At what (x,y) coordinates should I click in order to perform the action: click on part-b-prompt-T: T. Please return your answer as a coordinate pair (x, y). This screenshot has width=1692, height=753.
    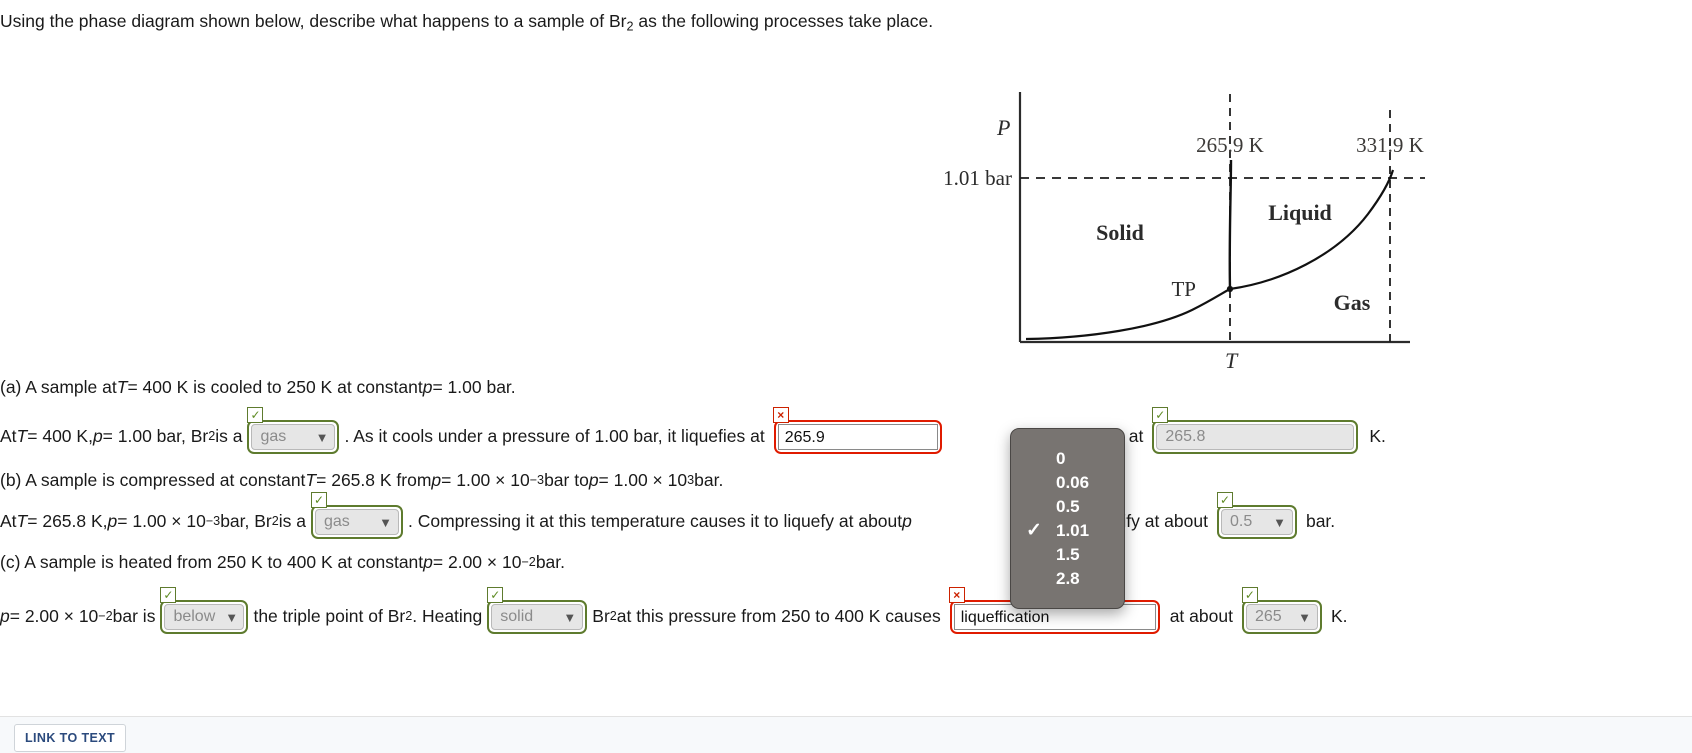
    Looking at the image, I should click on (311, 480).